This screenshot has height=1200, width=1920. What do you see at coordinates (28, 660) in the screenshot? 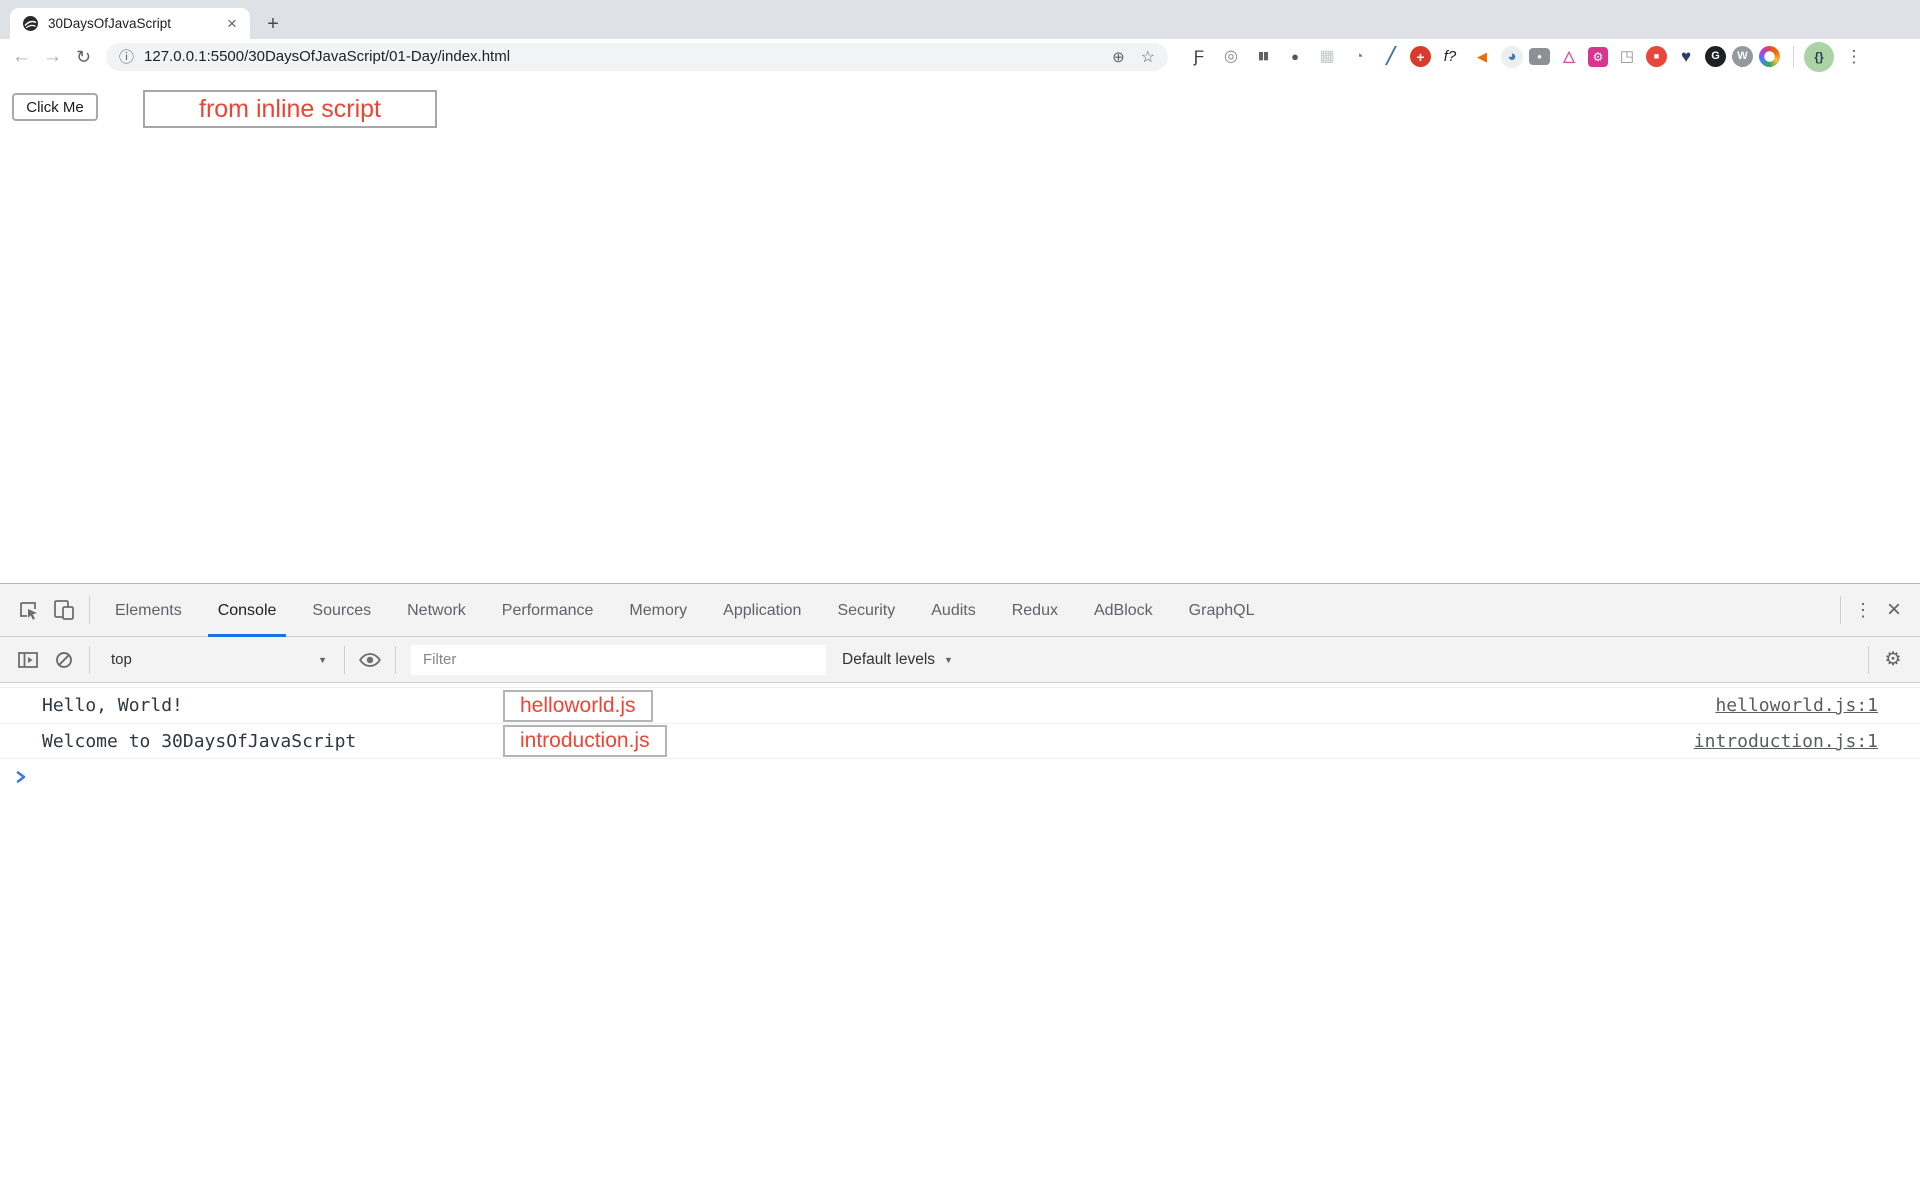
I see `console-sidebar-toggle-icon` at bounding box center [28, 660].